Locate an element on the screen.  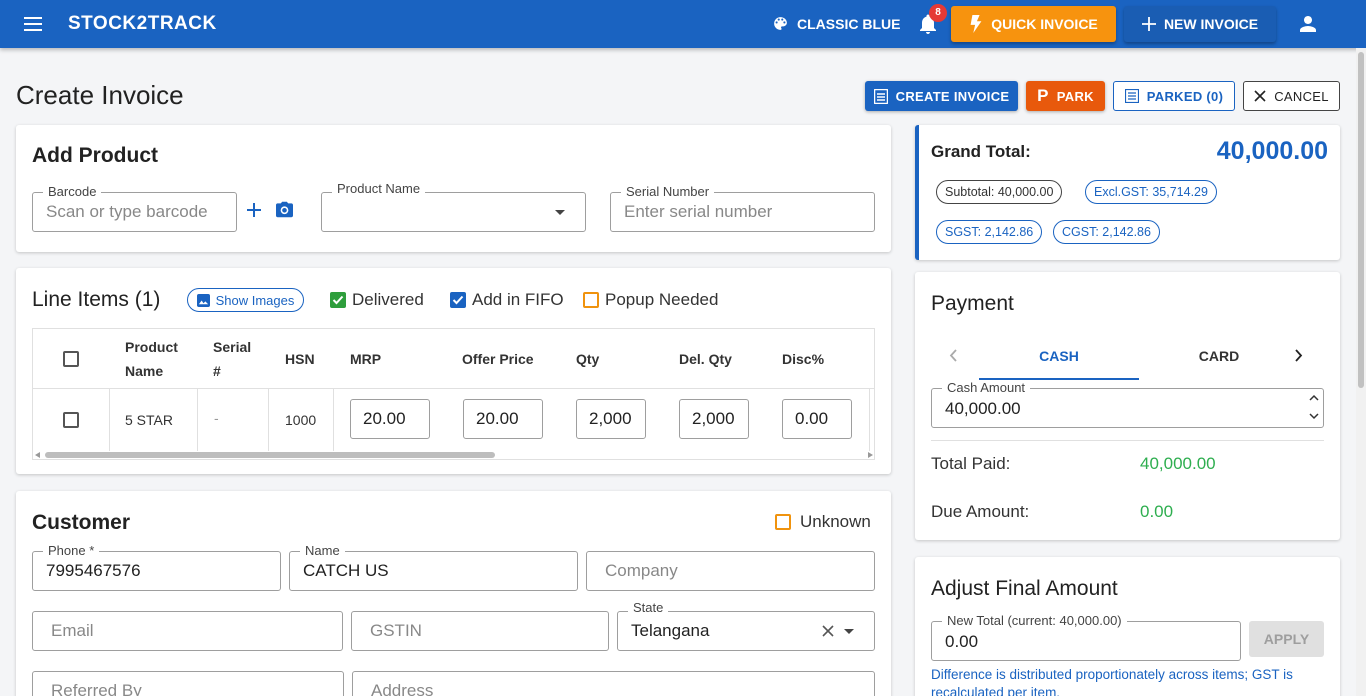
row-disc-input: 0.00 is located at coordinates (817, 419).